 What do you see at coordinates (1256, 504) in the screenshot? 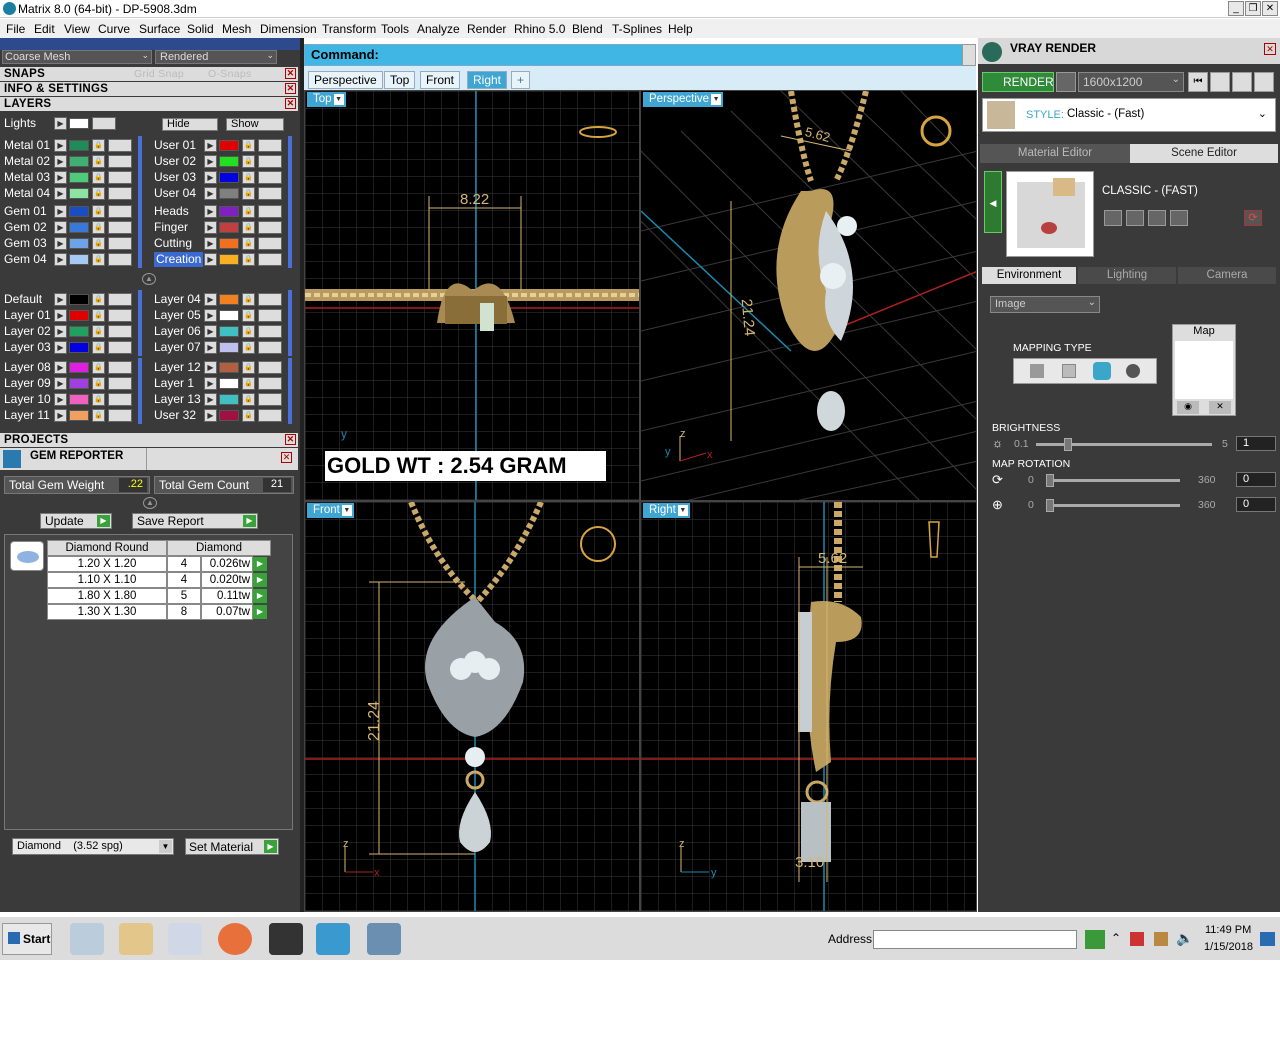
I see `tilt-value: 0` at bounding box center [1256, 504].